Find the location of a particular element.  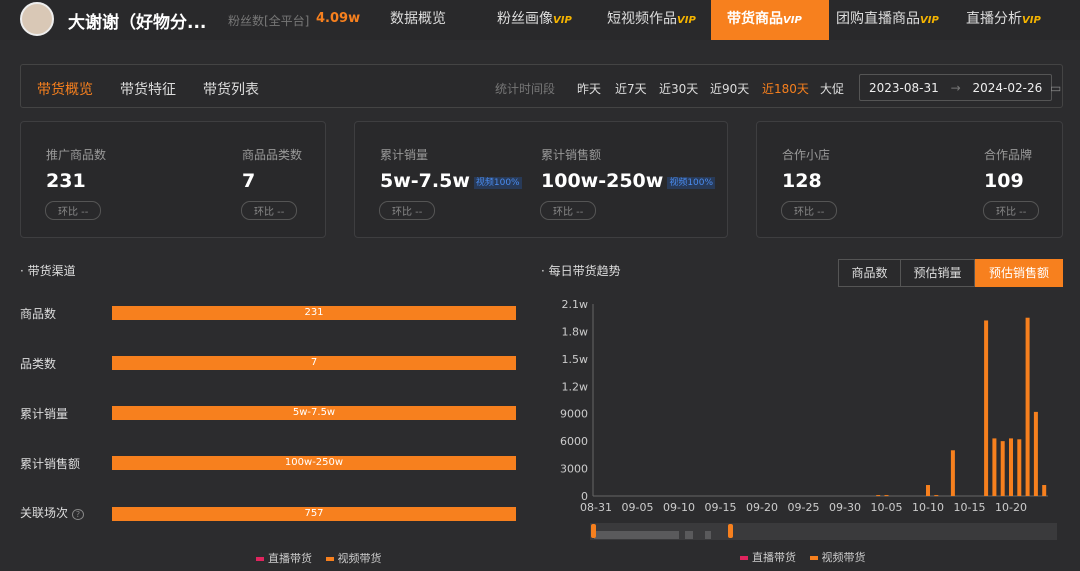

y-tick-label: 2.1w is located at coordinates (575, 304).